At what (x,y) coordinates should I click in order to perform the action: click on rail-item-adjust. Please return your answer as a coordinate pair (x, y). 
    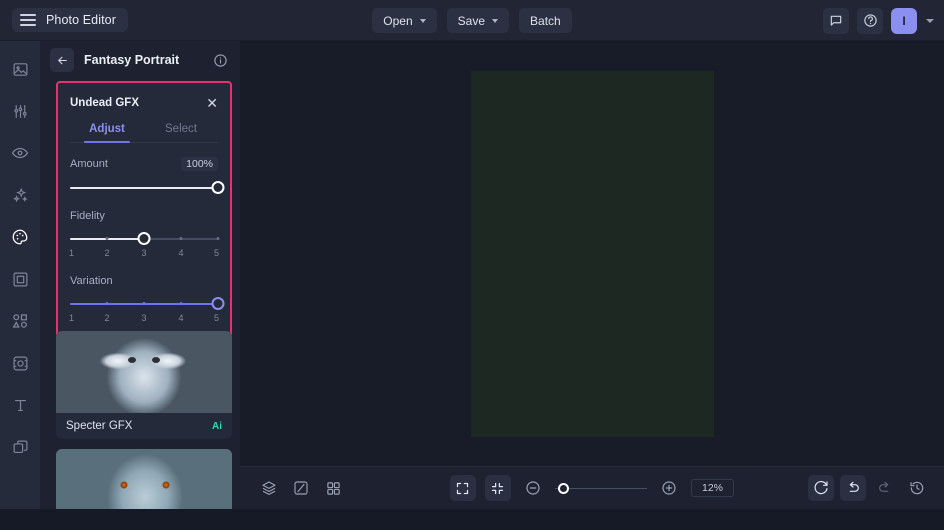
    Looking at the image, I should click on (20, 111).